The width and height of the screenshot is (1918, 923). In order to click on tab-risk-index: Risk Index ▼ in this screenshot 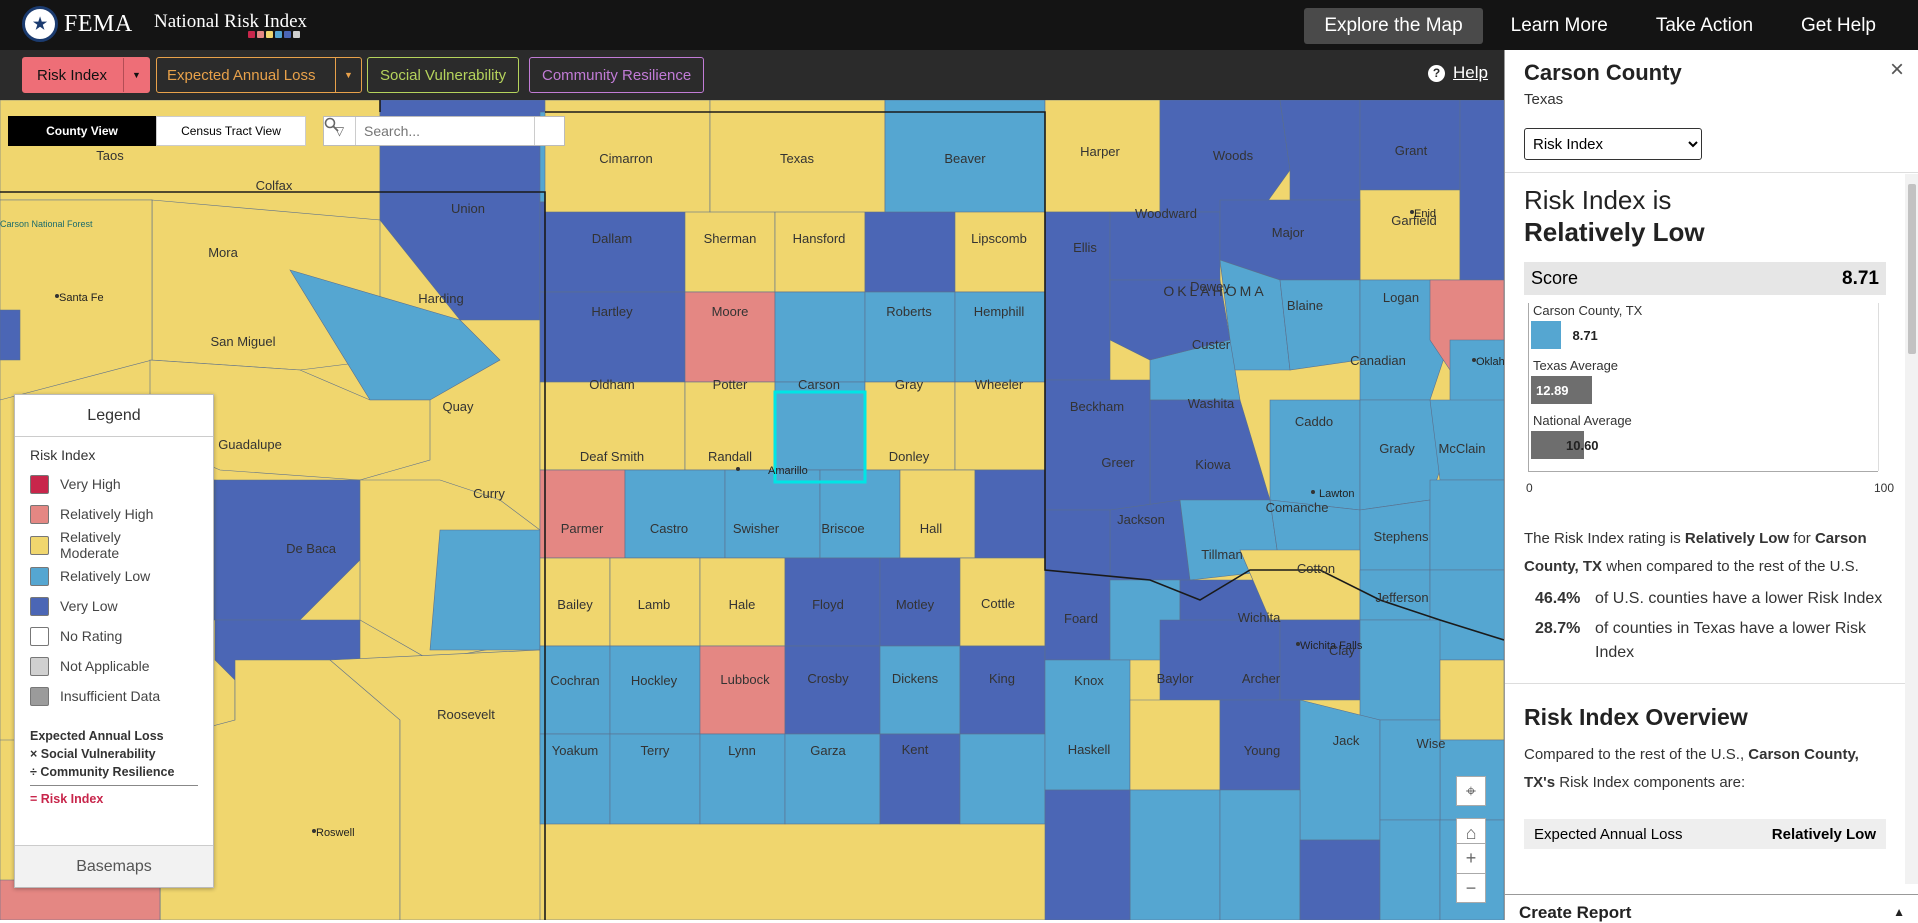, I will do `click(86, 75)`.